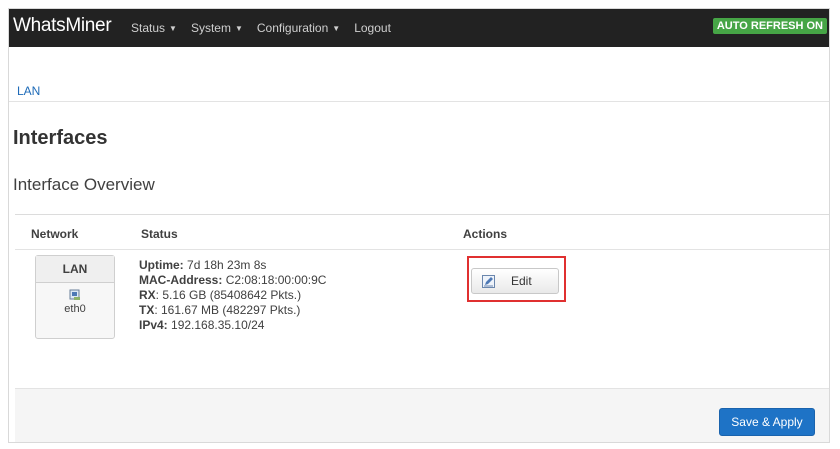 This screenshot has width=840, height=449. I want to click on footer-bar: Save & Apply, so click(422, 415).